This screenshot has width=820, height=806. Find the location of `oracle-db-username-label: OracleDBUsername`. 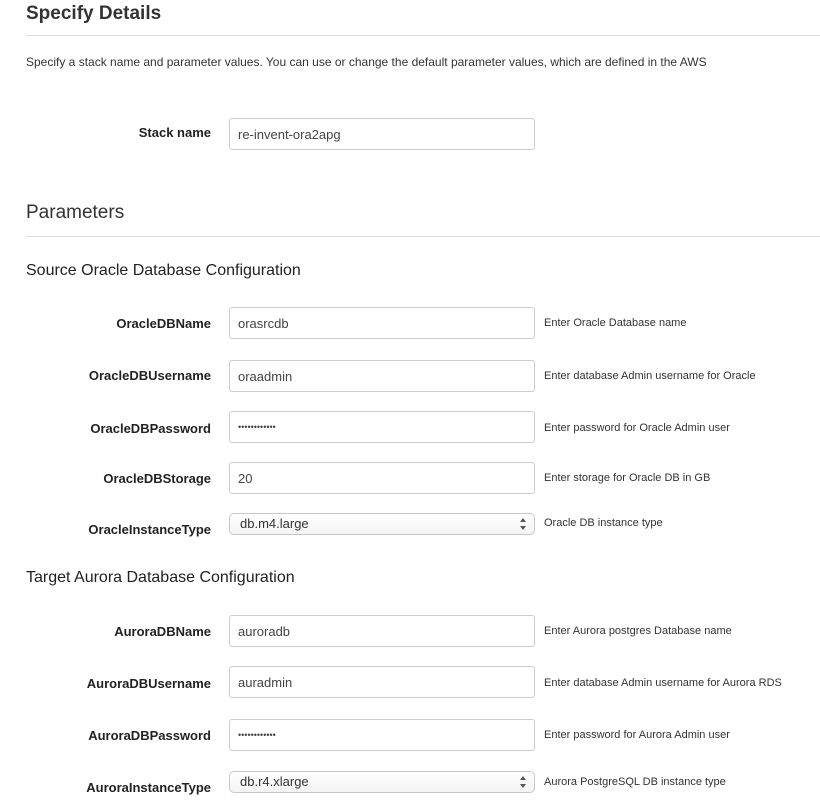

oracle-db-username-label: OracleDBUsername is located at coordinates (149, 375).